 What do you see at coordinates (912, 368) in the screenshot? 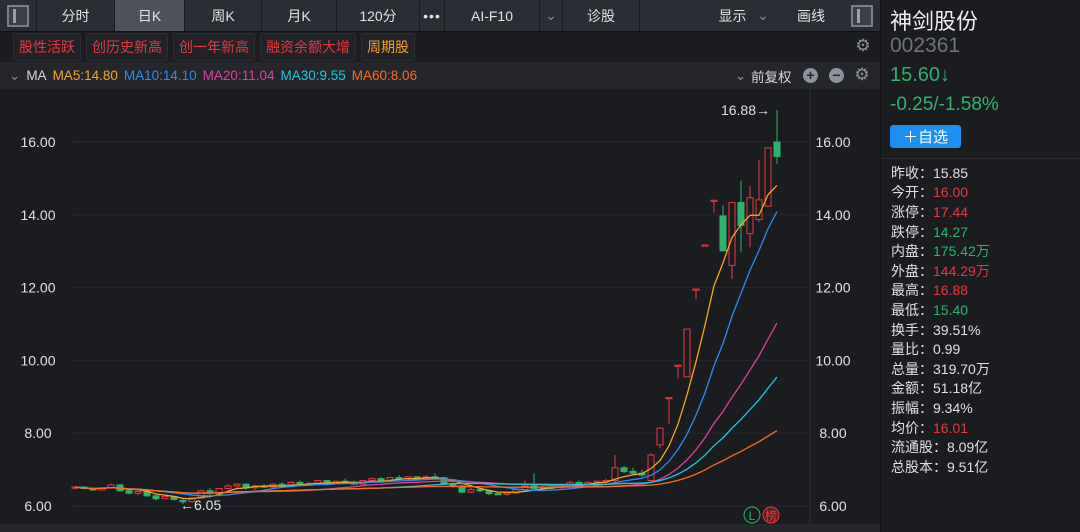
I see `stat-label: 总量：` at bounding box center [912, 368].